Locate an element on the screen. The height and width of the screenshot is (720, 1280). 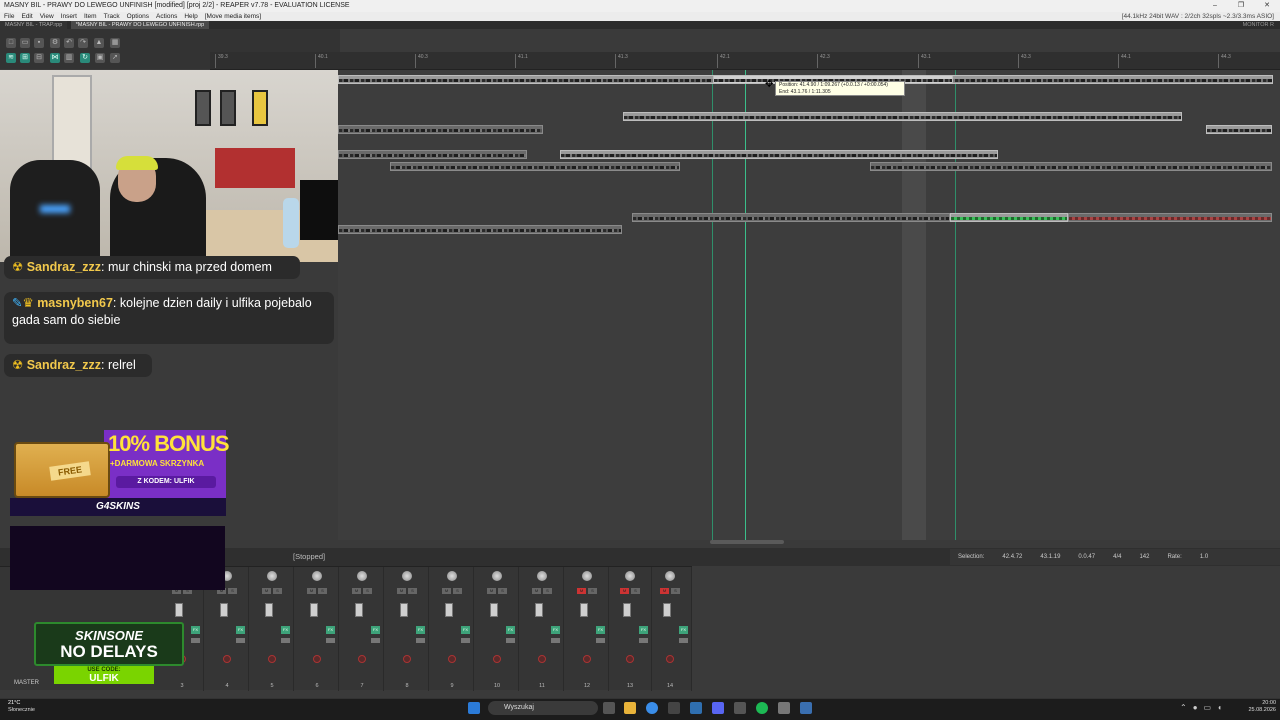
task-view-icon is located at coordinates (609, 708).